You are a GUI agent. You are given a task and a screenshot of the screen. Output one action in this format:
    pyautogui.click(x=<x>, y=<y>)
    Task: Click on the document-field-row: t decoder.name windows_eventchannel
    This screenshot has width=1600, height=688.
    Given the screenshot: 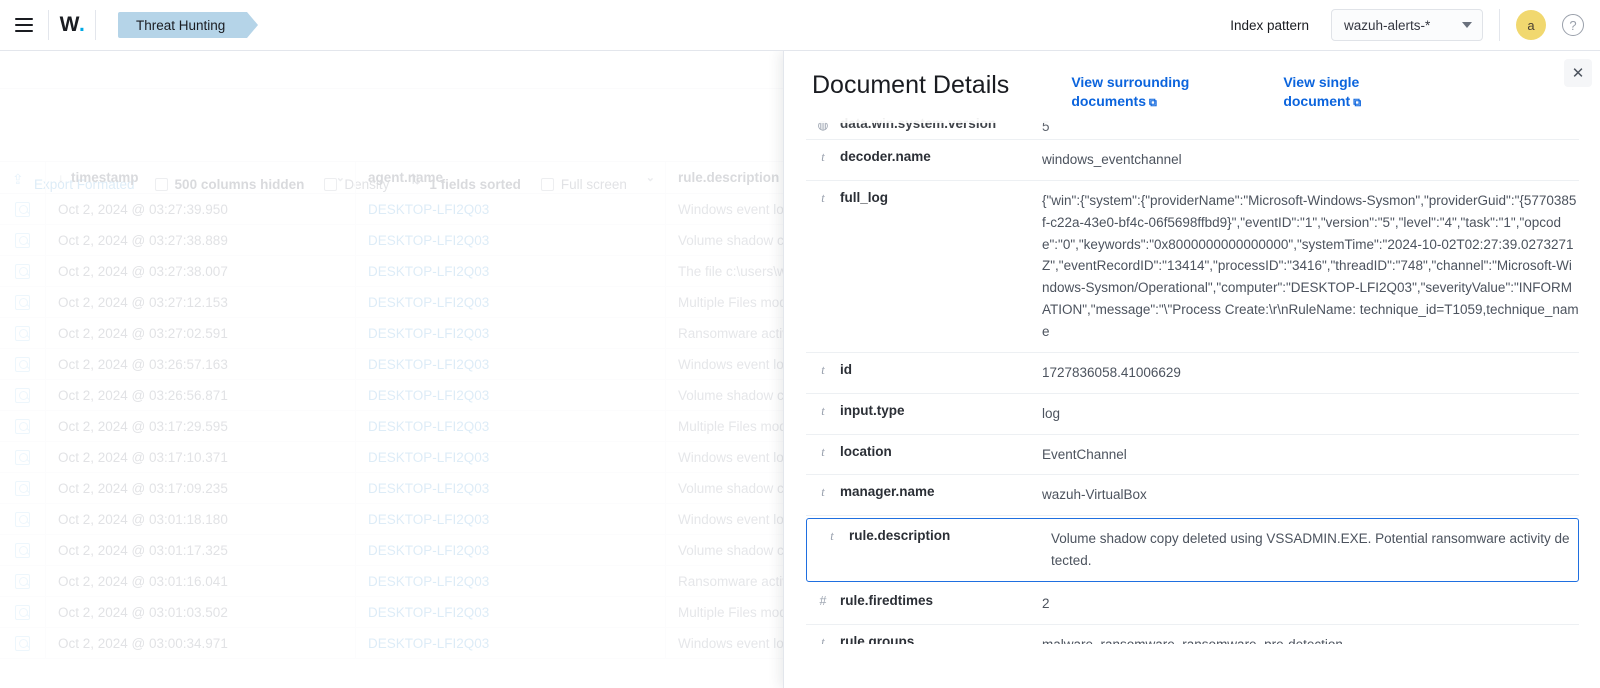 What is the action you would take?
    pyautogui.click(x=1192, y=160)
    